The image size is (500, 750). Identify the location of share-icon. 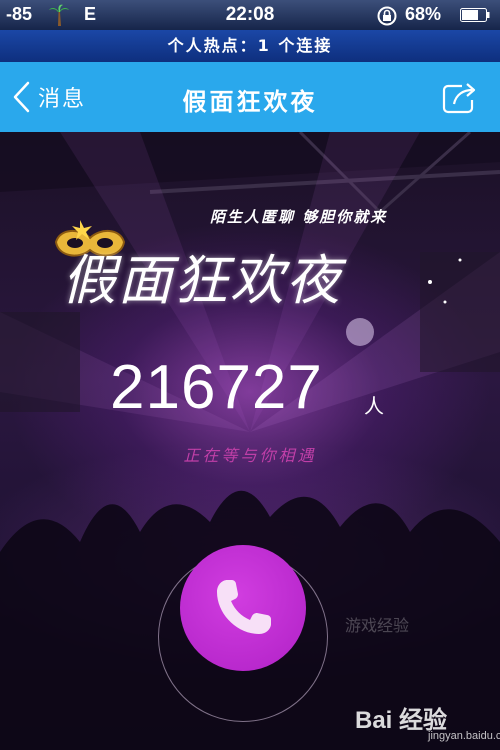
(460, 98).